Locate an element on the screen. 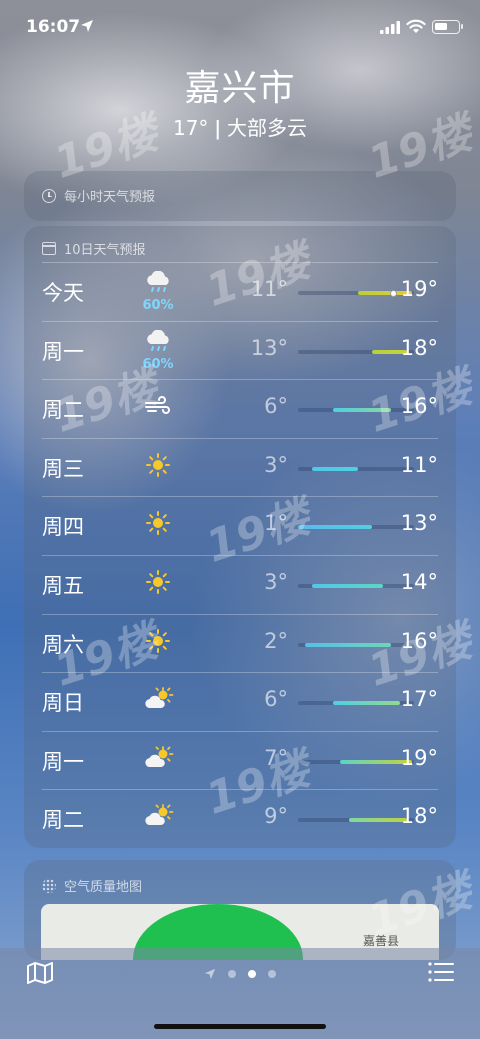 Image resolution: width=480 pixels, height=1039 pixels. forecast-row: 周三 3° 11° is located at coordinates (240, 467).